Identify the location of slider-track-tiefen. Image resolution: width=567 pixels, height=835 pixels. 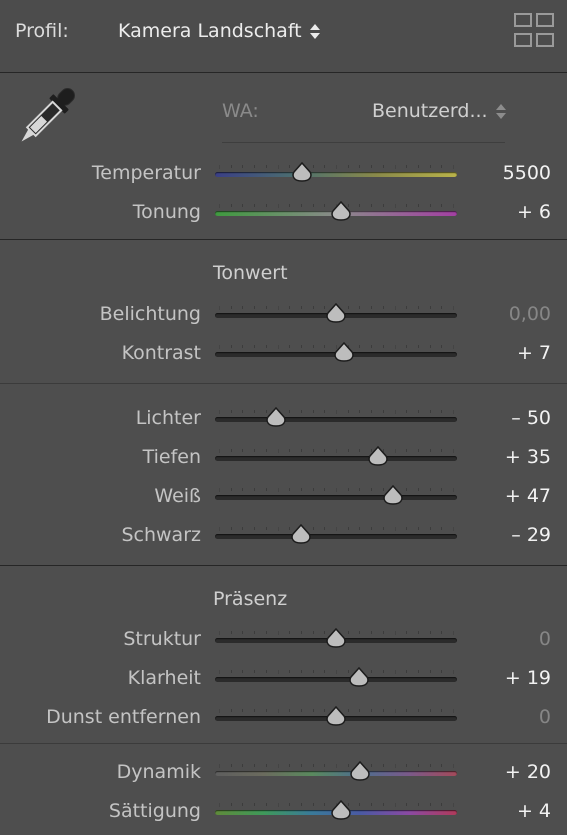
(336, 458).